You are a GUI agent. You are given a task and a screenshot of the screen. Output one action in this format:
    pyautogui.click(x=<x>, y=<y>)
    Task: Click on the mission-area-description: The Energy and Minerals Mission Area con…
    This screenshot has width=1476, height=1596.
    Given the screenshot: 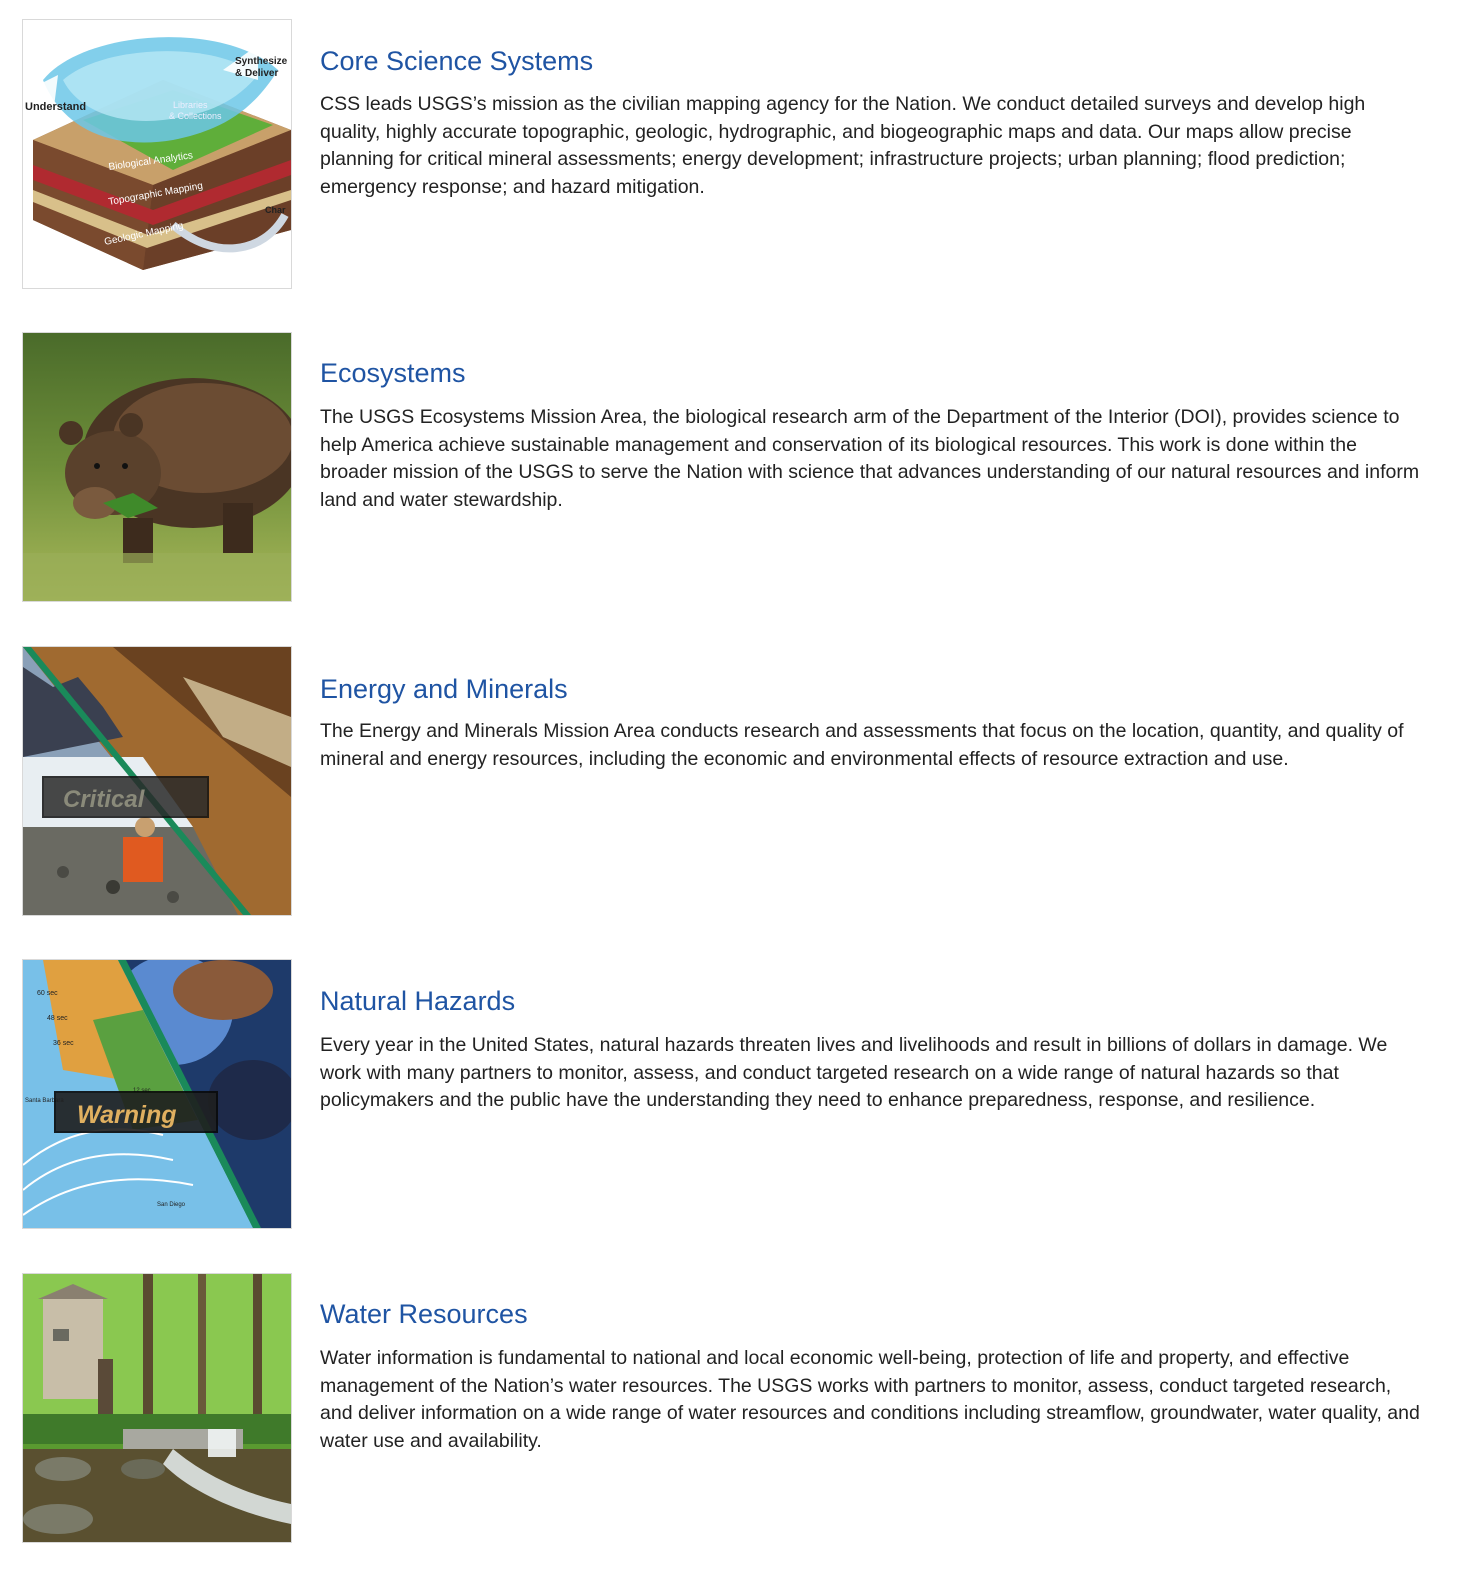 What is the action you would take?
    pyautogui.click(x=862, y=745)
    